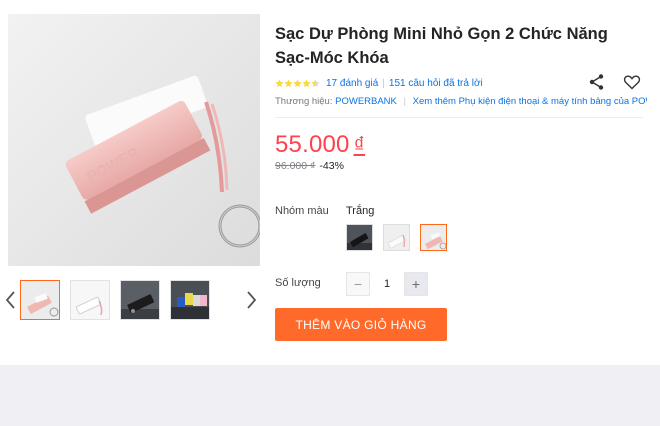 The width and height of the screenshot is (660, 426). Describe the element at coordinates (298, 283) in the screenshot. I see `quantity-label: Số lượng` at that location.